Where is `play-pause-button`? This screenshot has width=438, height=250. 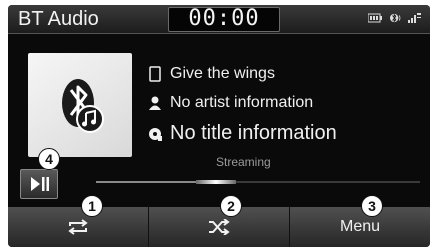 play-pause-button is located at coordinates (39, 184).